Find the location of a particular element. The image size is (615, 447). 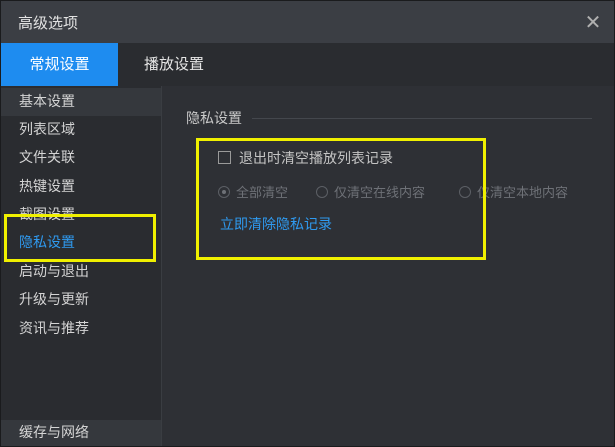

highlight-box-content is located at coordinates (341, 199).